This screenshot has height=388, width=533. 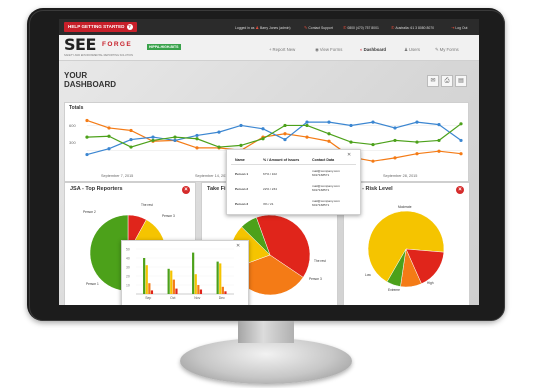 I want to click on take-label-person-3: Person 3, so click(x=315, y=279).